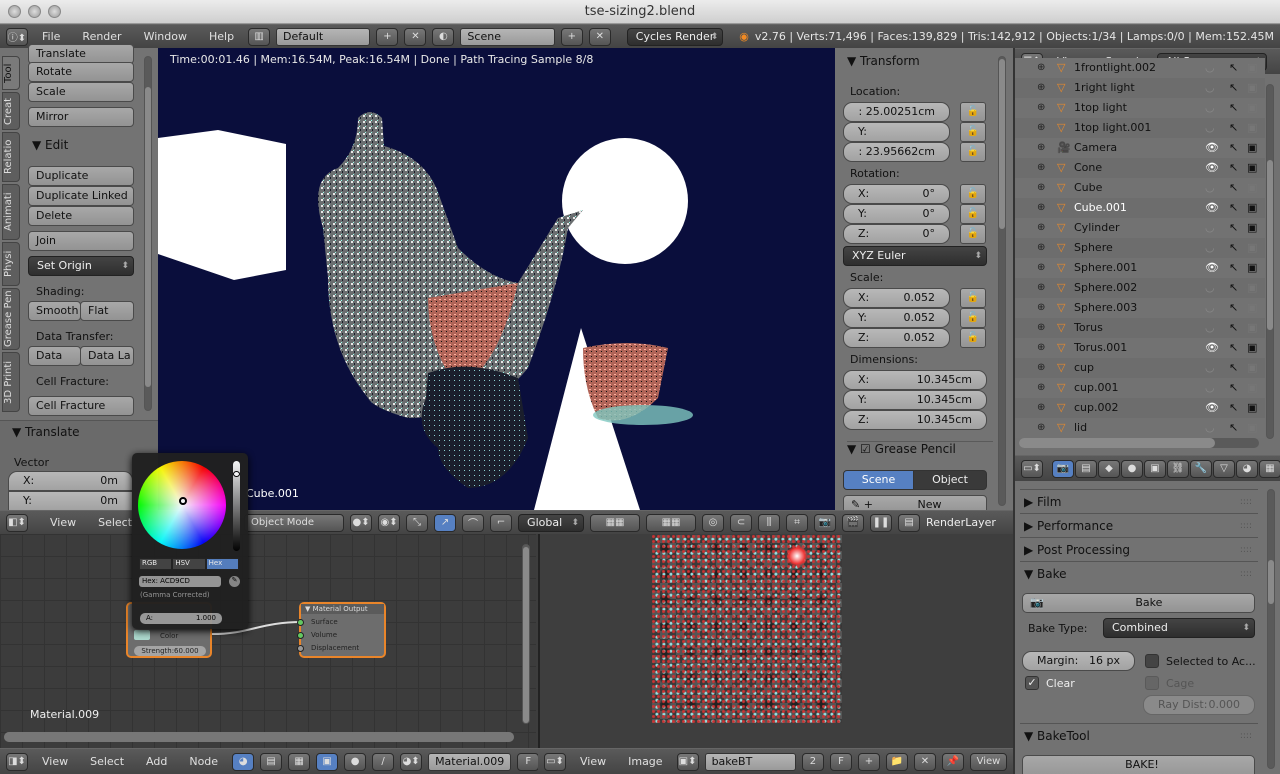  Describe the element at coordinates (14, 11) in the screenshot. I see `close-window-button` at that location.